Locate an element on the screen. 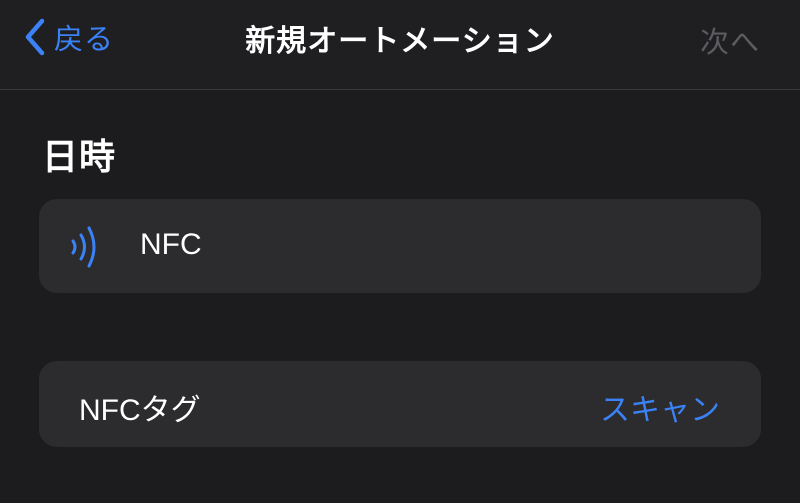  next-button: 次へ is located at coordinates (730, 40).